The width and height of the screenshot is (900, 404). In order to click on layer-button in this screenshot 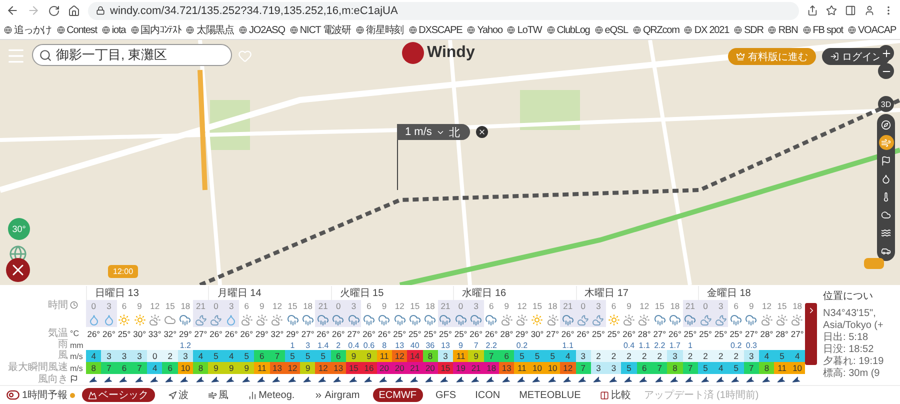, I will do `click(886, 142)`.